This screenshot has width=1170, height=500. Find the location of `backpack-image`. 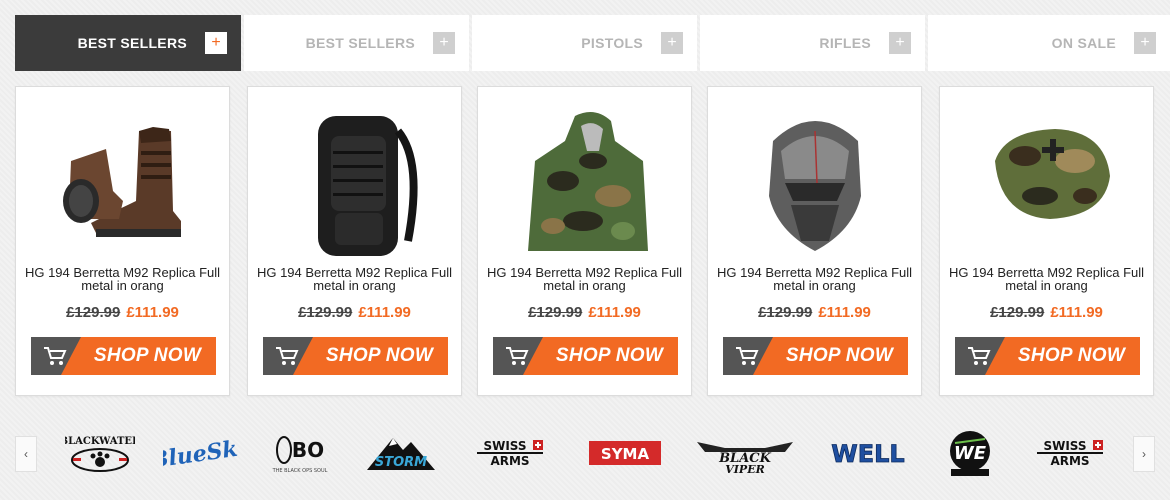

backpack-image is located at coordinates (355, 181).